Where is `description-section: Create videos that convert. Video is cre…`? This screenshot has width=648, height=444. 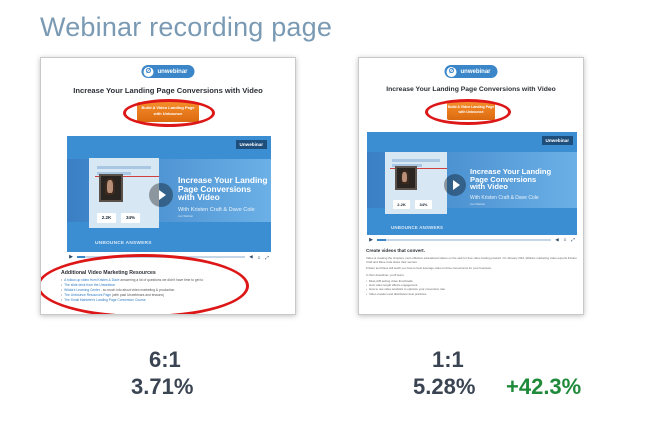 description-section: Create videos that convert. Video is cre… is located at coordinates (473, 272).